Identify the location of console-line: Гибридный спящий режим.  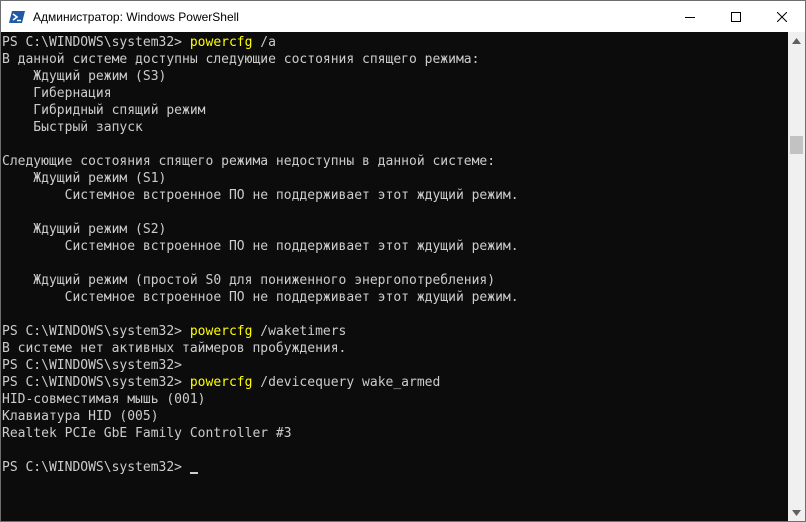
(260, 110).